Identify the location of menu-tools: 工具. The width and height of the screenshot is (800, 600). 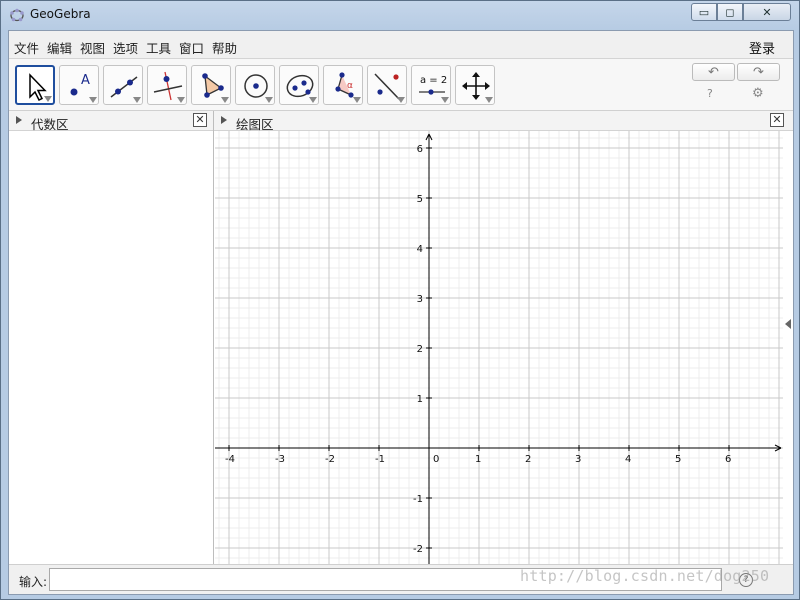
(158, 47).